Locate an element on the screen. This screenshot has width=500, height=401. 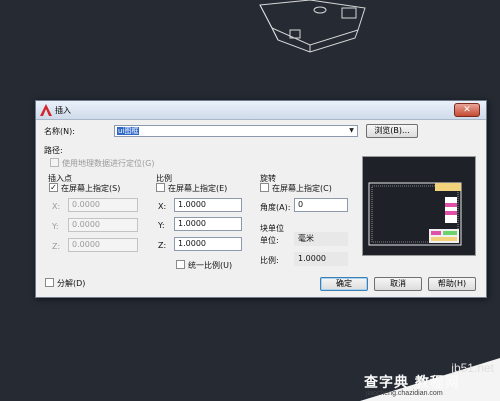
insertion-y-label: Y: is located at coordinates (55, 226).